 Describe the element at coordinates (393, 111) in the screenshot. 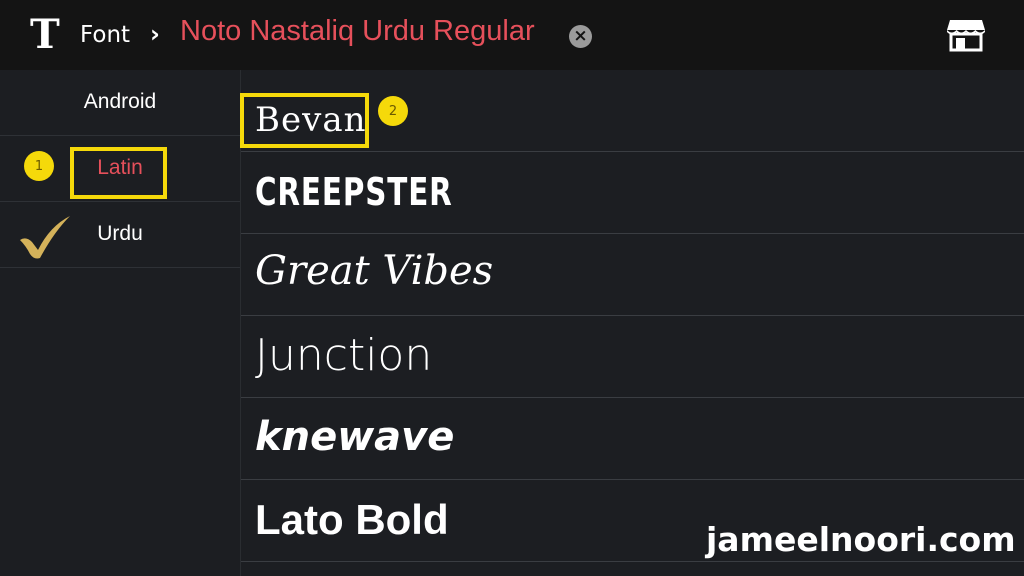

I see `step-badge: 2` at that location.